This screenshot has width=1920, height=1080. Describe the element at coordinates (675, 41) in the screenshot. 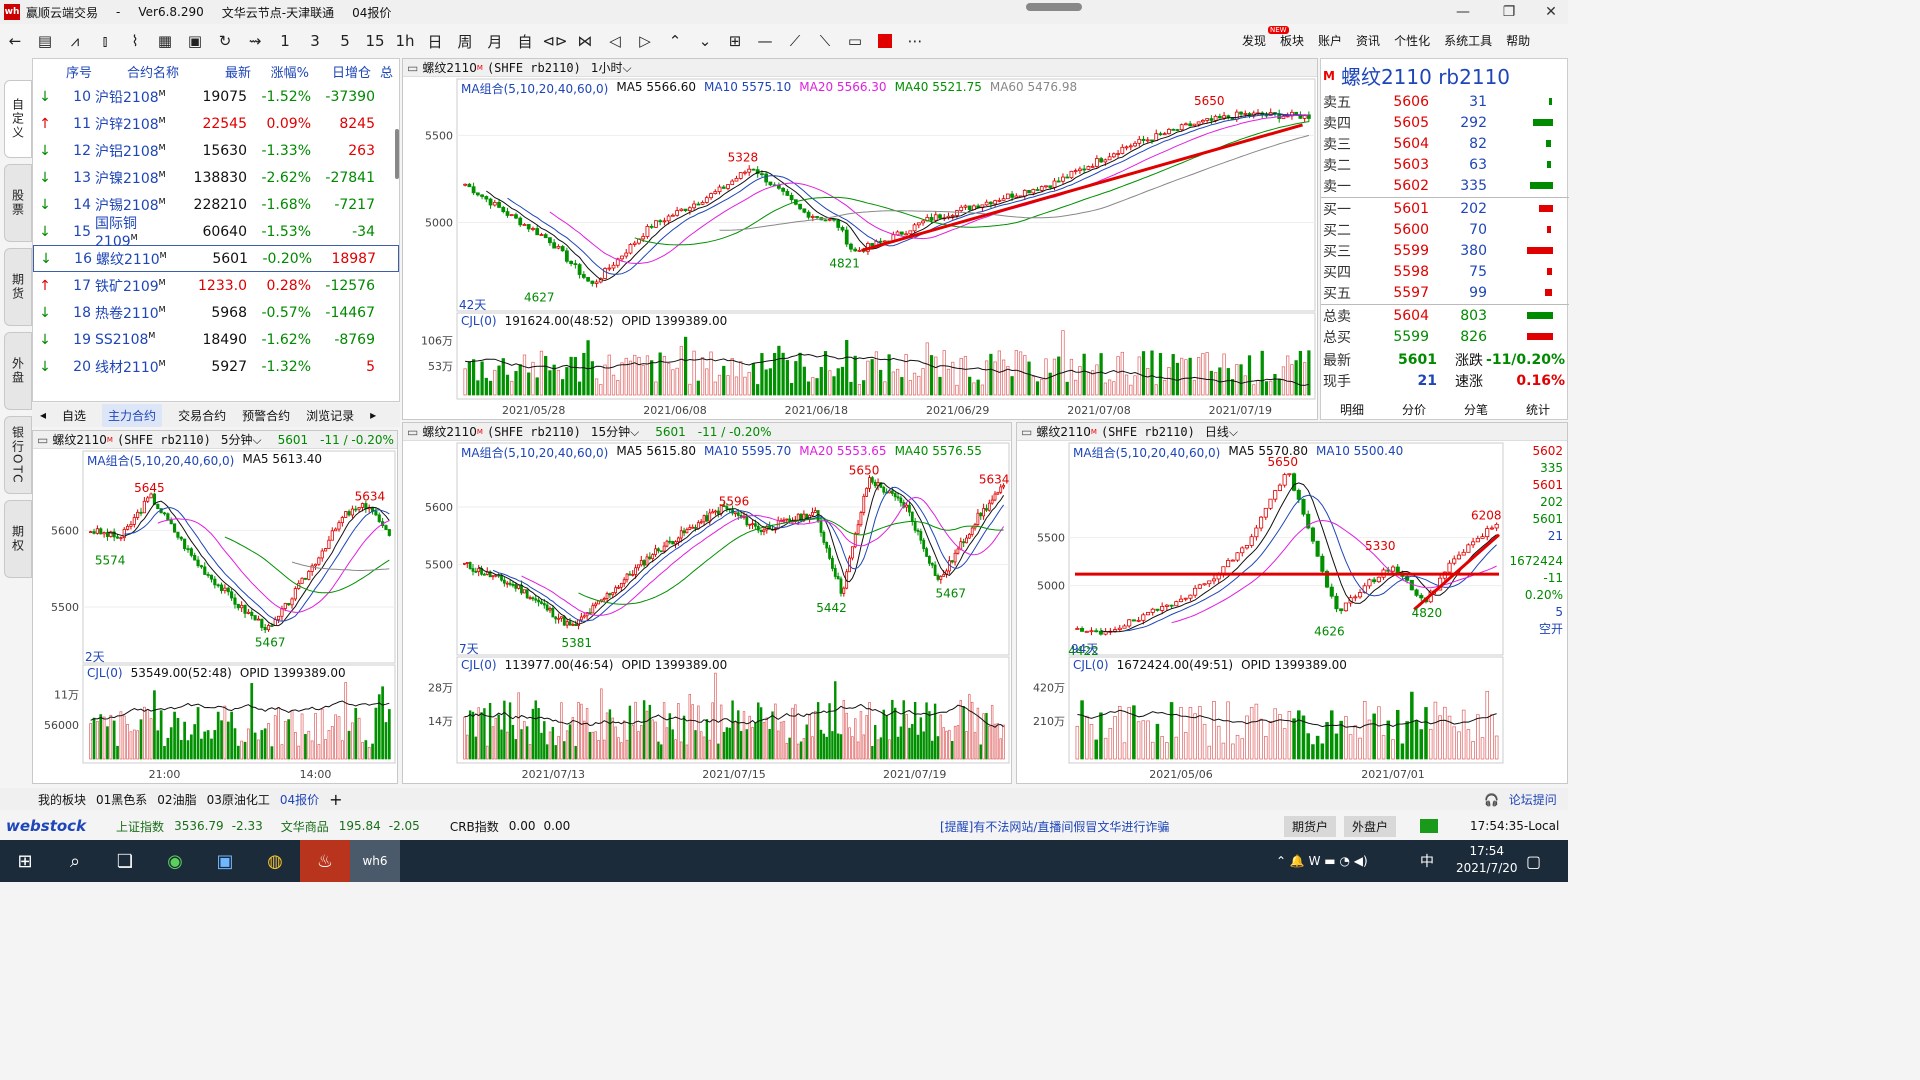

I see `up-icon: ⌃` at that location.